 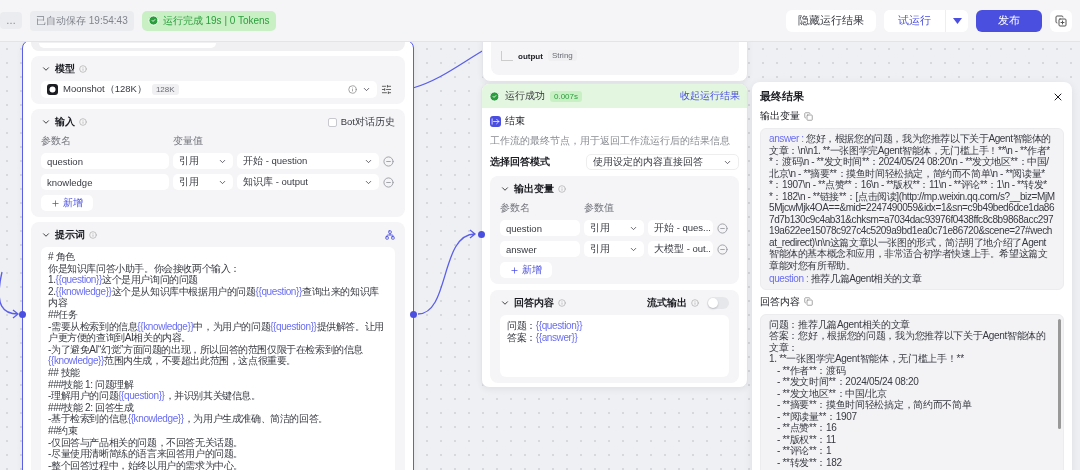 I want to click on answer-line: - **摘要**：摸鱼时间轻松搞定，简约而不简单, so click(x=874, y=405).